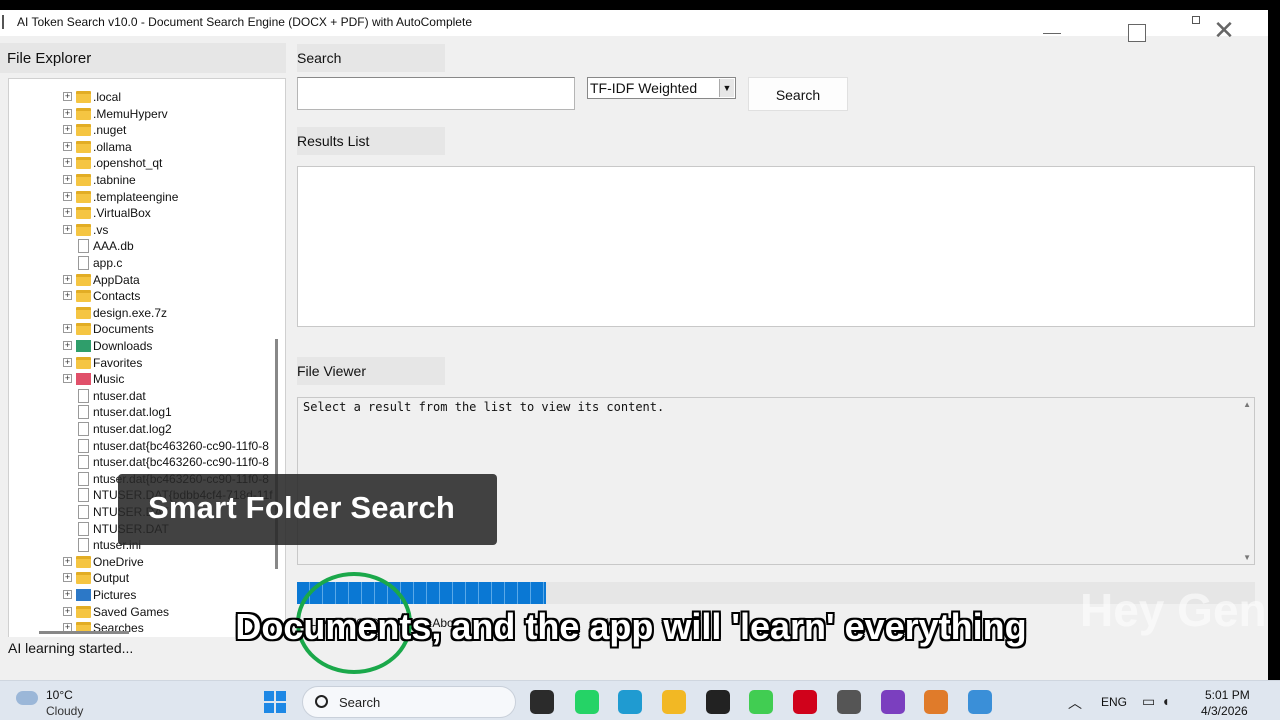  Describe the element at coordinates (144, 114) in the screenshot. I see `tree-item: + .MemuHyperv` at that location.